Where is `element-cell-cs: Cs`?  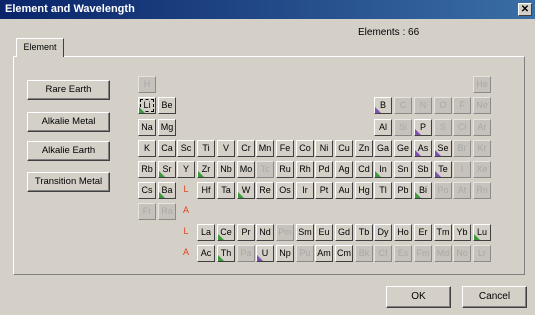
element-cell-cs: Cs is located at coordinates (147, 190).